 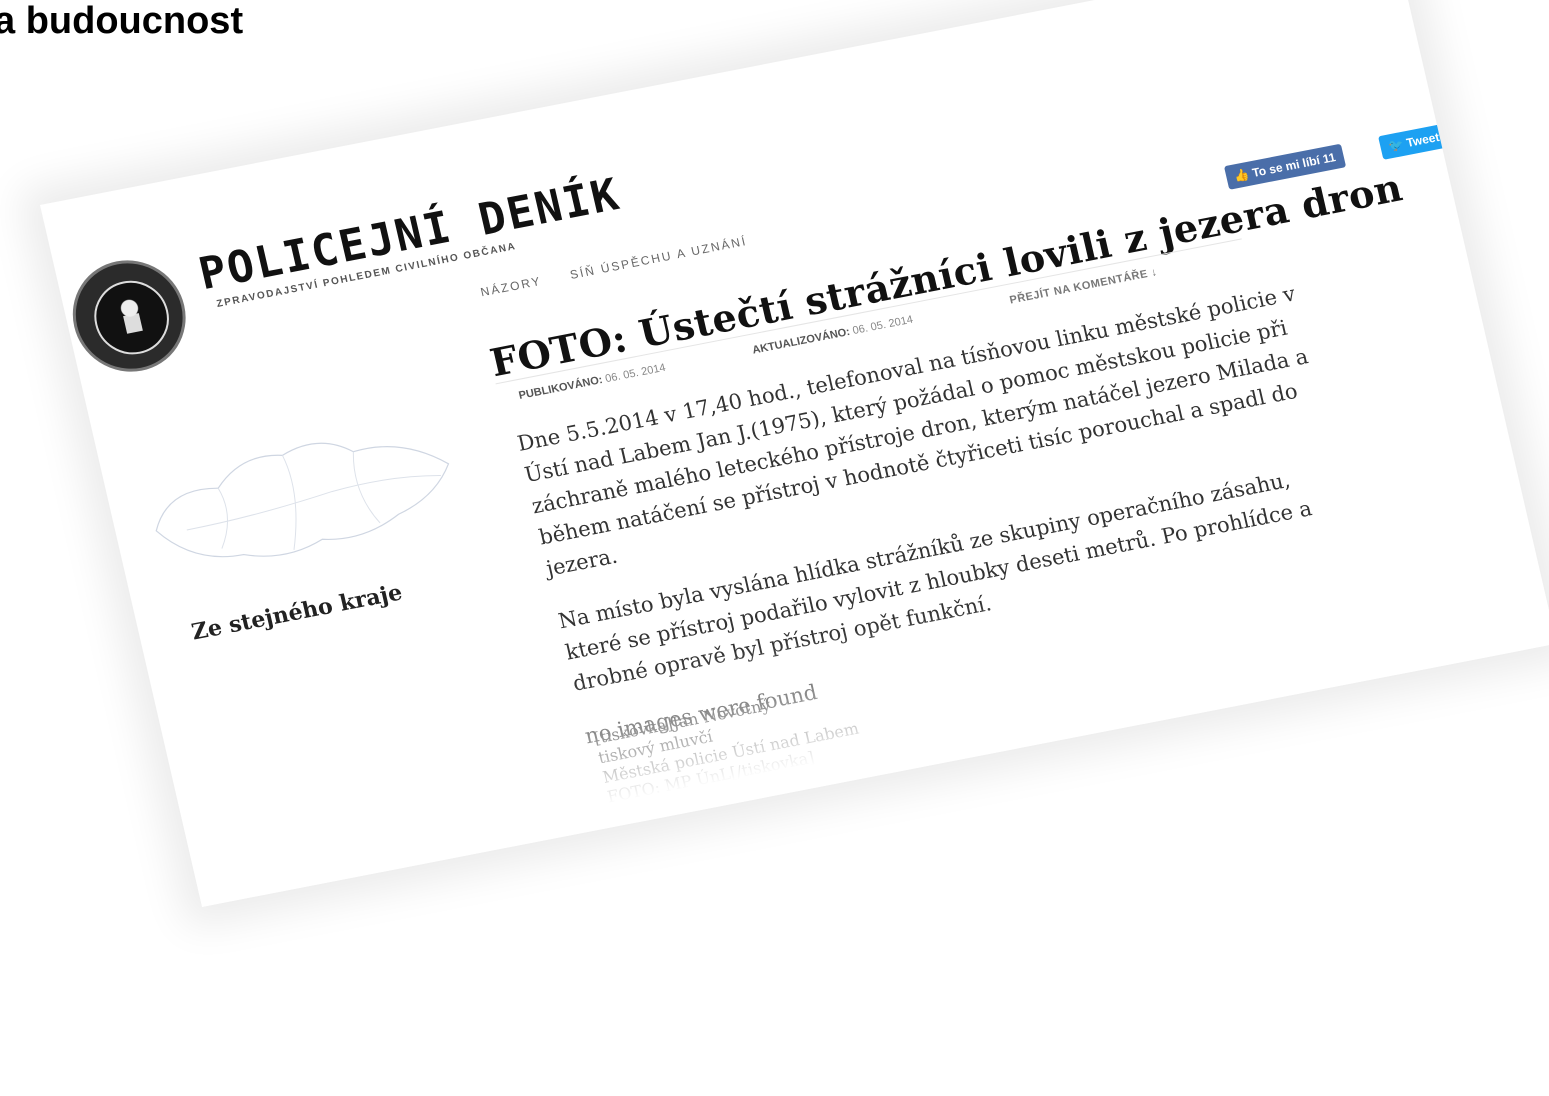 I want to click on nav-item-nazory: NÁZORY, so click(x=511, y=286).